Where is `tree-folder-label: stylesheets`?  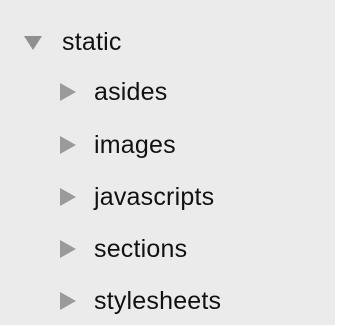
tree-folder-label: stylesheets is located at coordinates (158, 300).